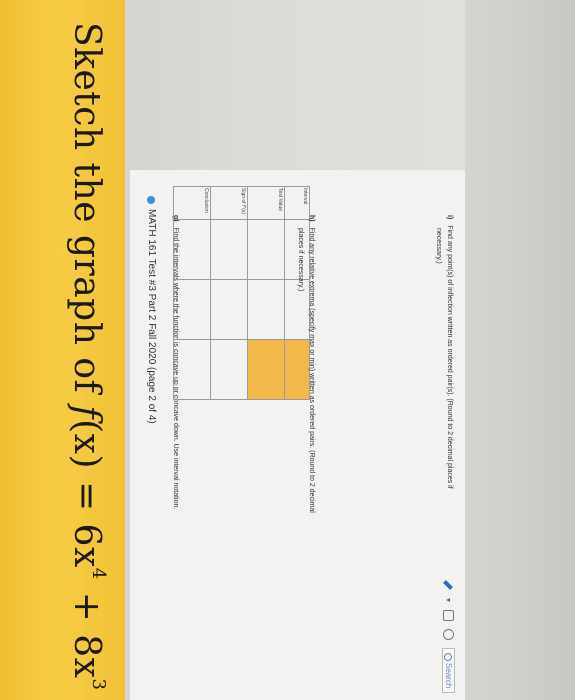 The width and height of the screenshot is (575, 700). What do you see at coordinates (151, 200) in the screenshot?
I see `document-icon` at bounding box center [151, 200].